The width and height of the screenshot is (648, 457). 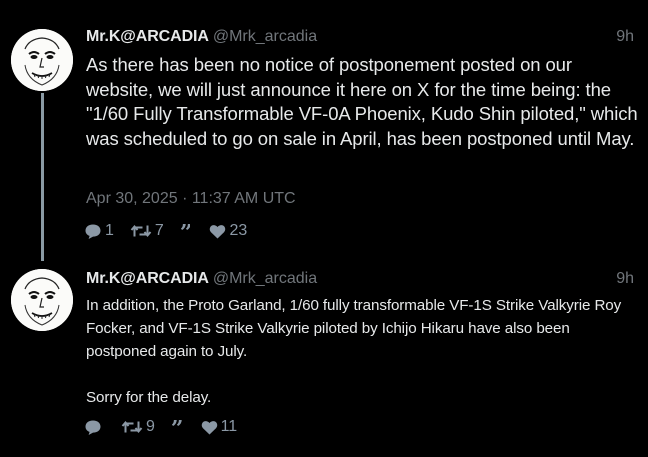 I want to click on like-button: 11, so click(x=219, y=427).